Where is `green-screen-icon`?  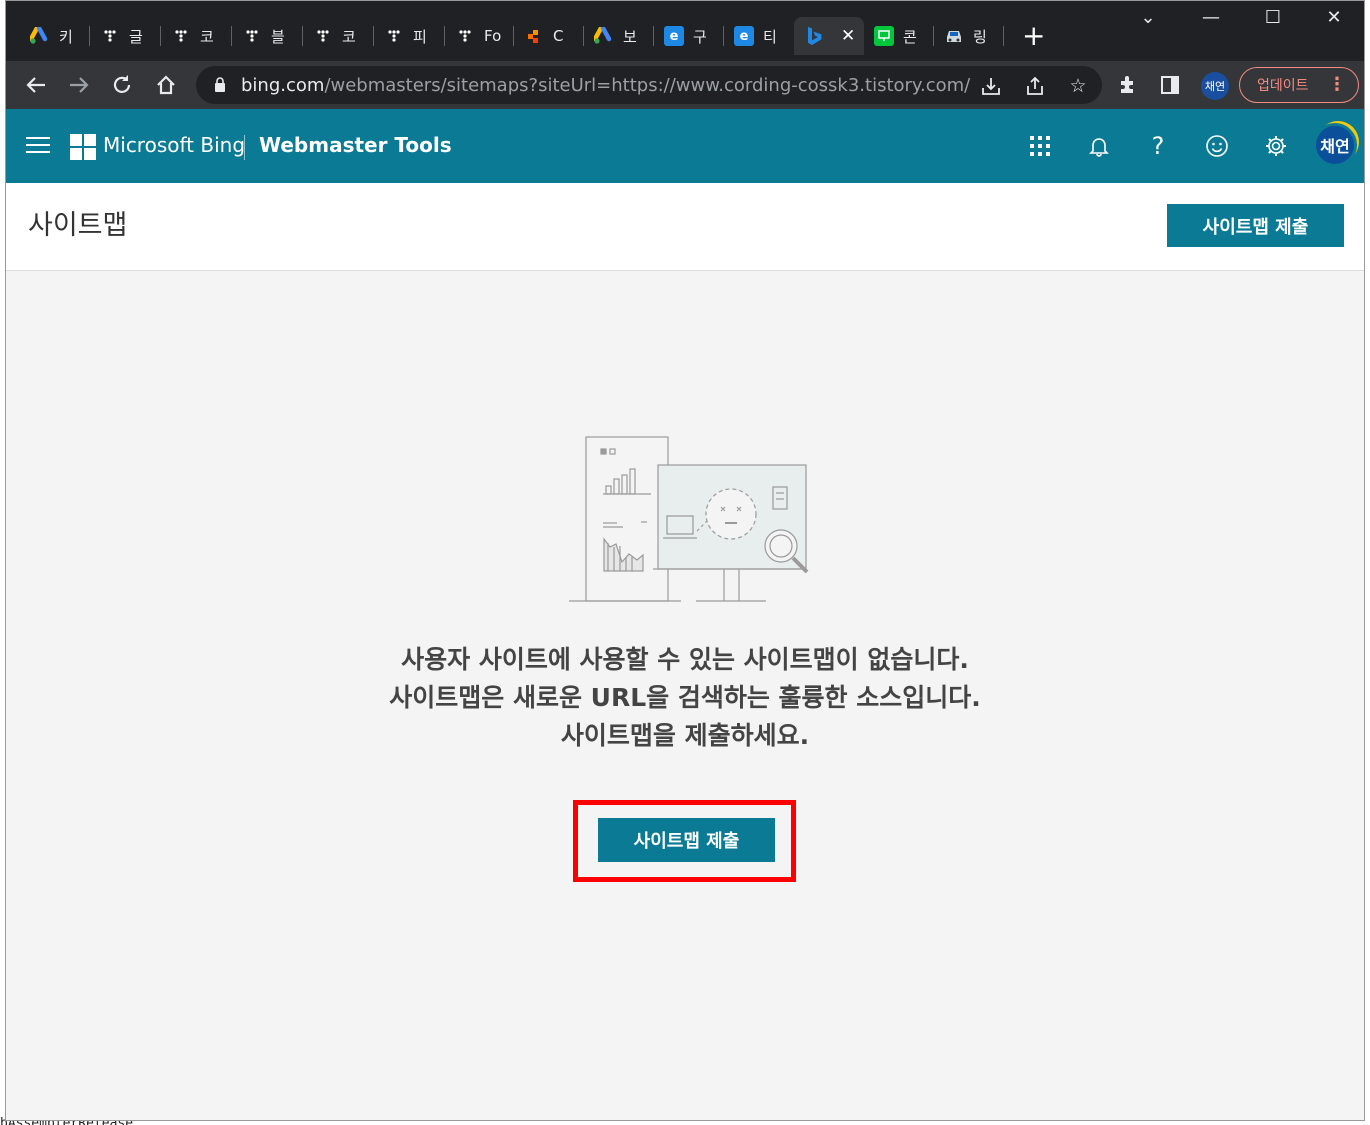 green-screen-icon is located at coordinates (884, 36).